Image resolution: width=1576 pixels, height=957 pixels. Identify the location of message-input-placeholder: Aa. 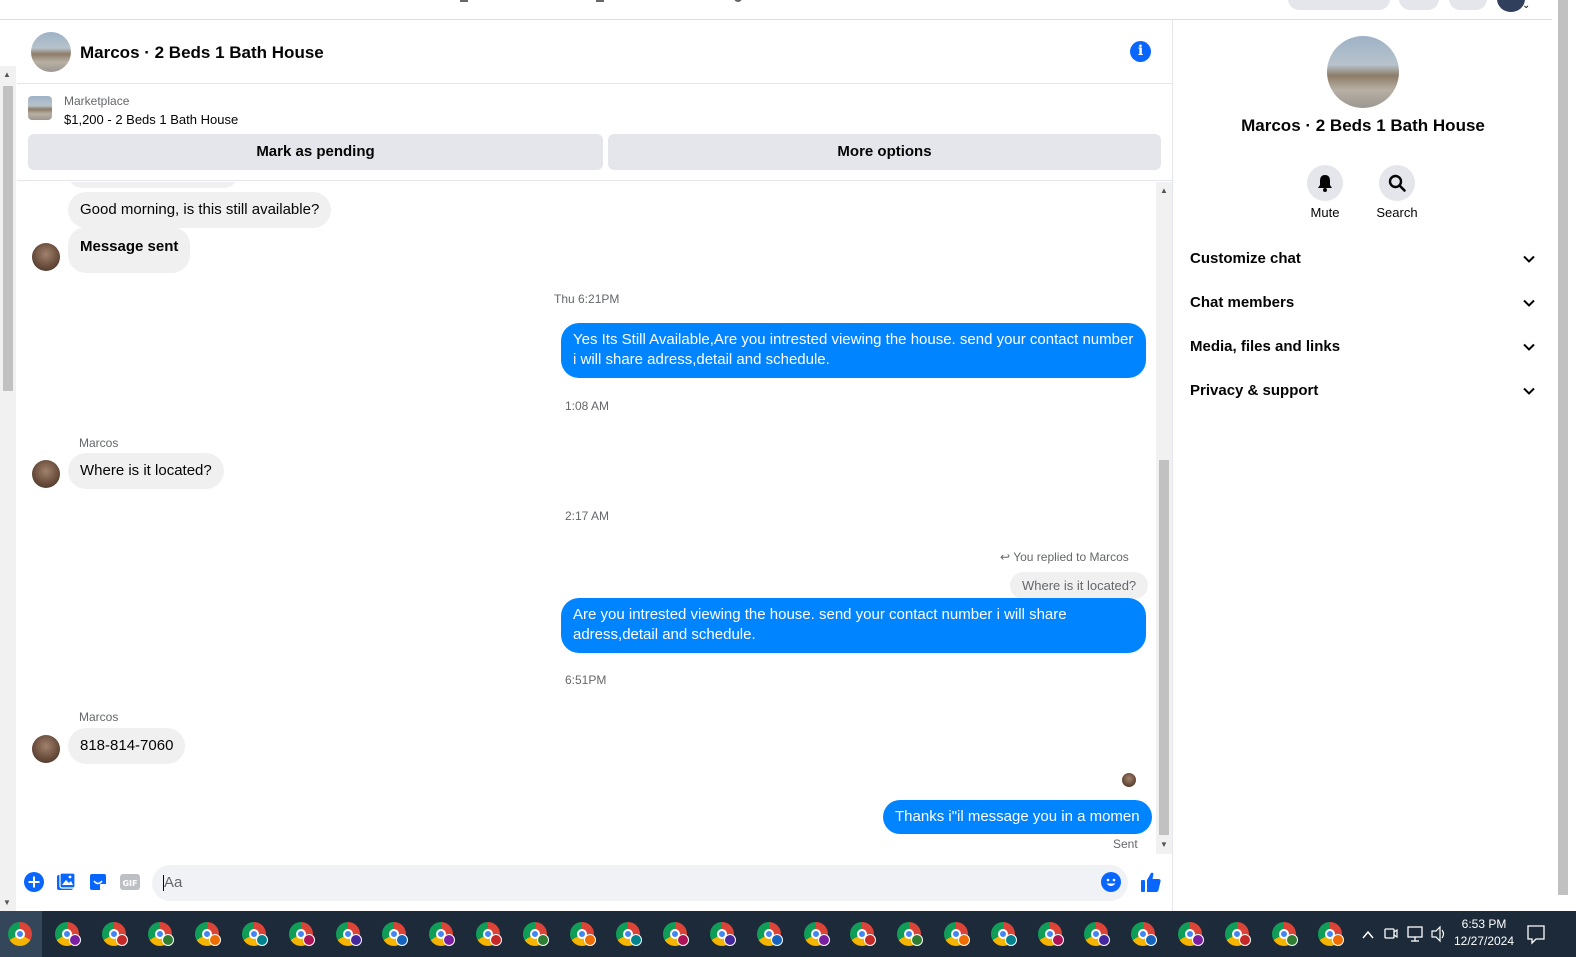
(173, 882).